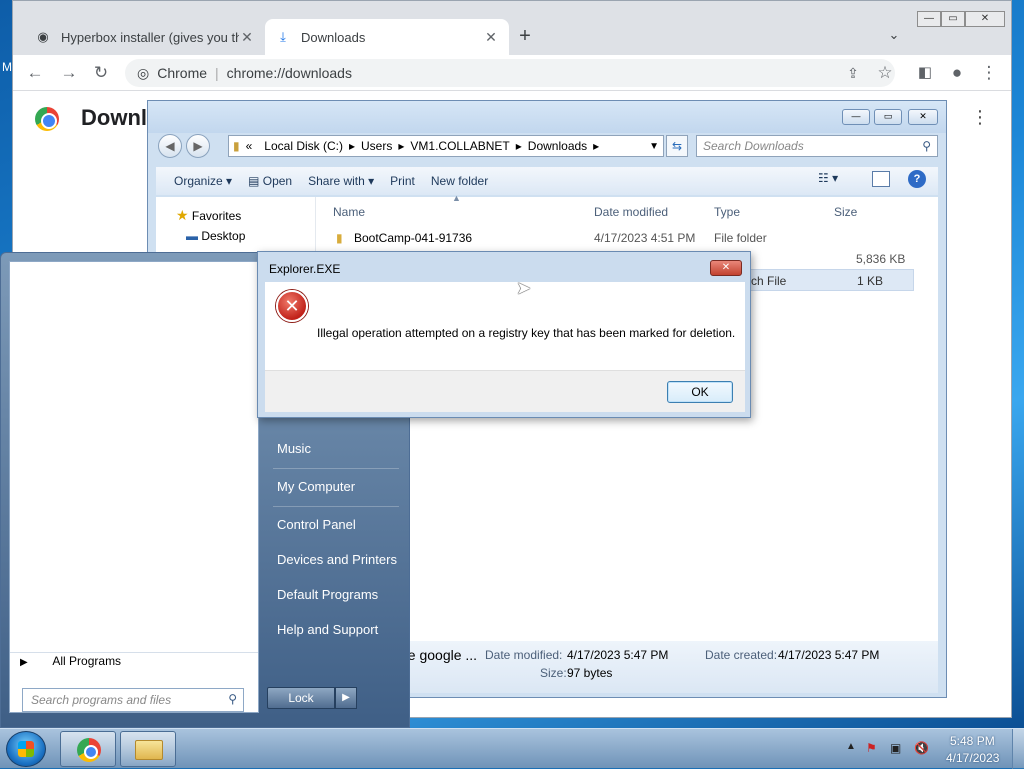 Image resolution: width=1024 pixels, height=769 pixels. Describe the element at coordinates (145, 37) in the screenshot. I see `tab-hyperbox-installer: ◉ Hyperbox installer (gives you the ✕` at that location.